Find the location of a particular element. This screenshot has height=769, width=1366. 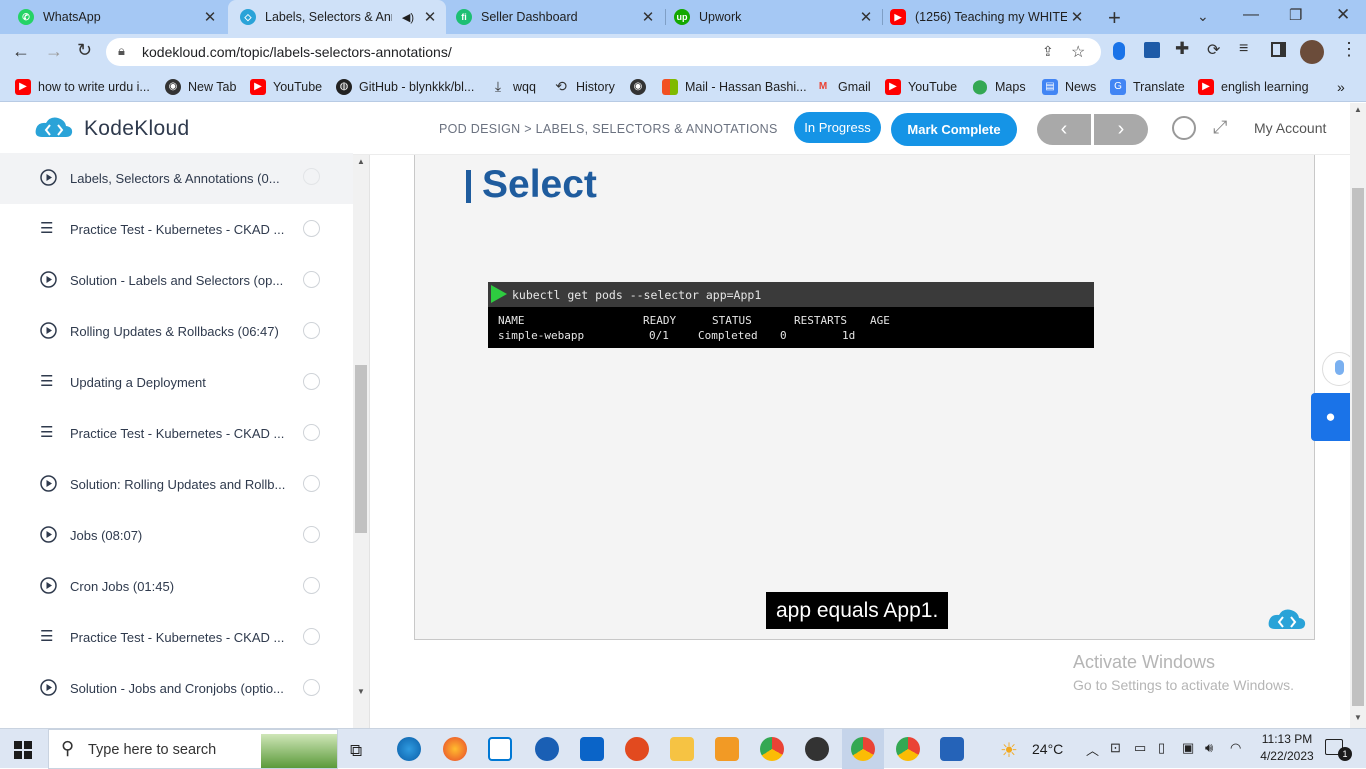

notification-badge: 1 is located at coordinates (1345, 754).